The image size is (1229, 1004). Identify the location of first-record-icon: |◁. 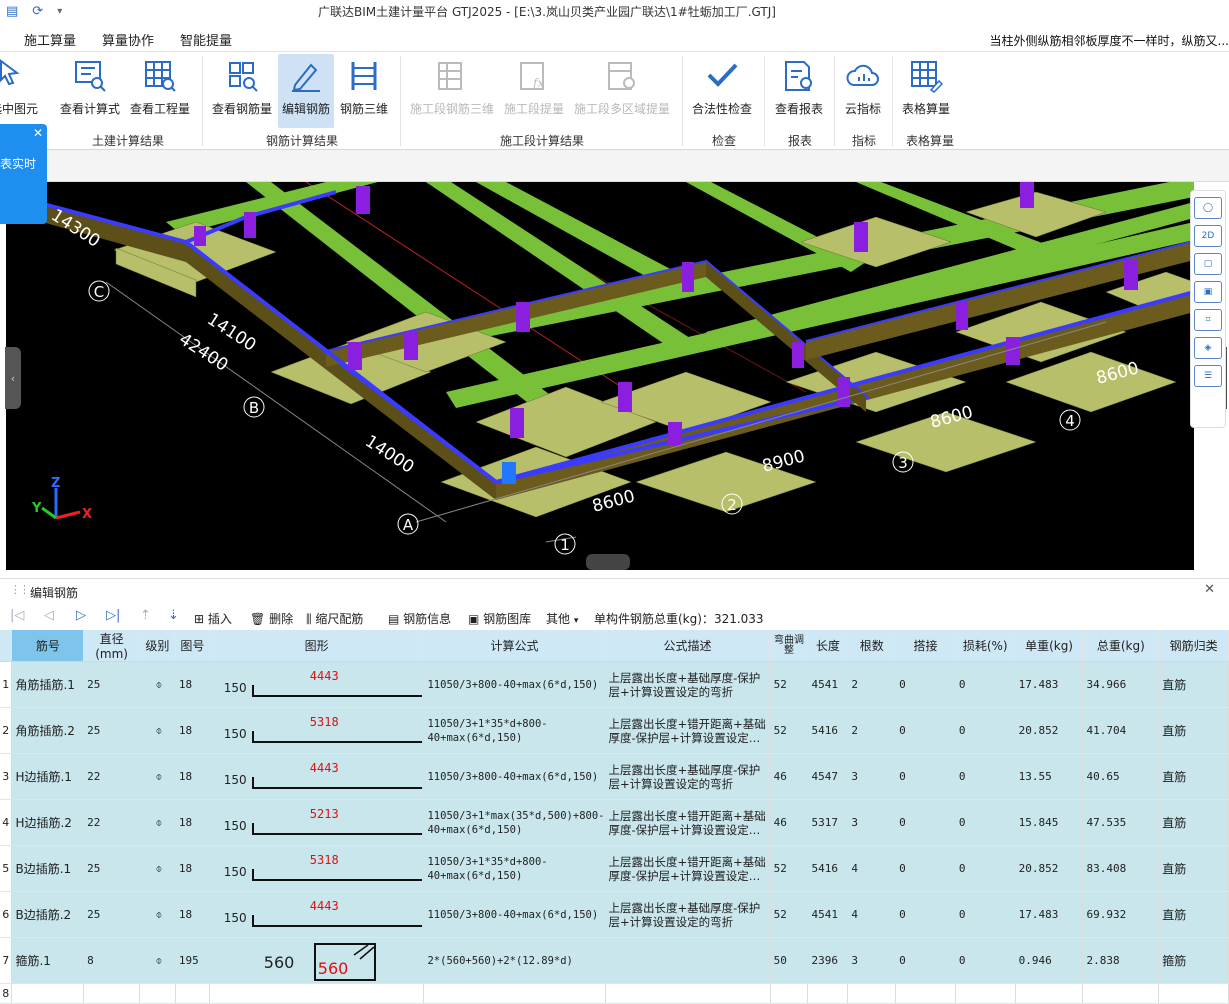
(17, 615).